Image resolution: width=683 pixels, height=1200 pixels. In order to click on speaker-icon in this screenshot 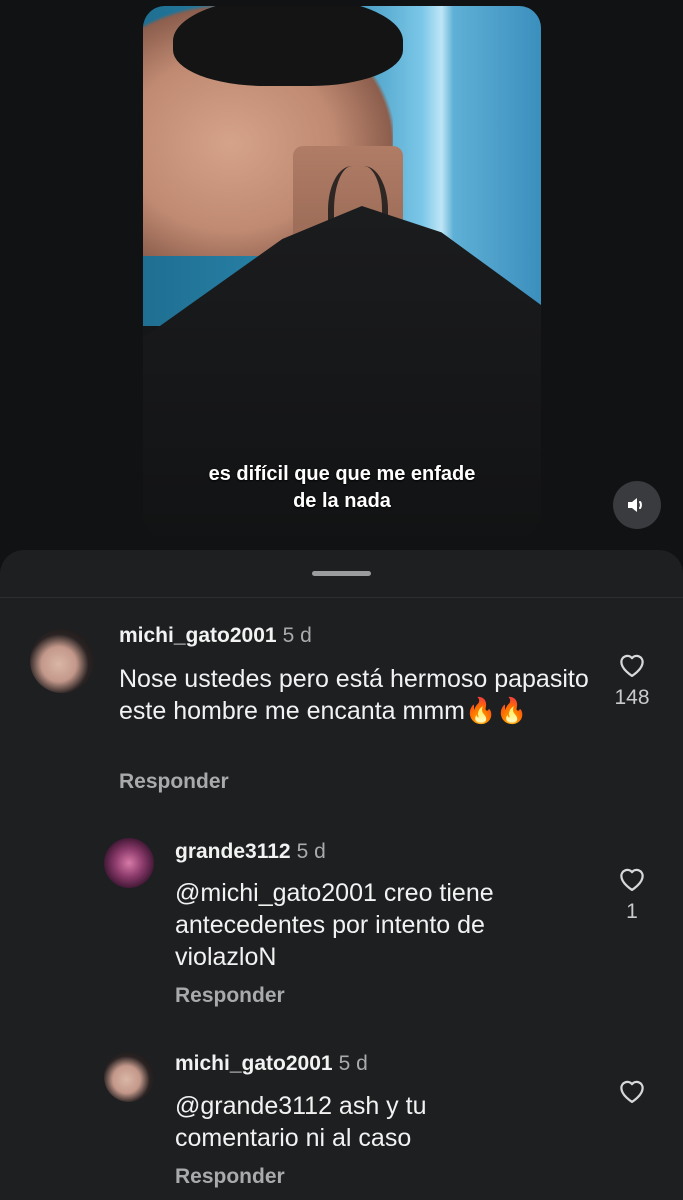, I will do `click(635, 505)`.